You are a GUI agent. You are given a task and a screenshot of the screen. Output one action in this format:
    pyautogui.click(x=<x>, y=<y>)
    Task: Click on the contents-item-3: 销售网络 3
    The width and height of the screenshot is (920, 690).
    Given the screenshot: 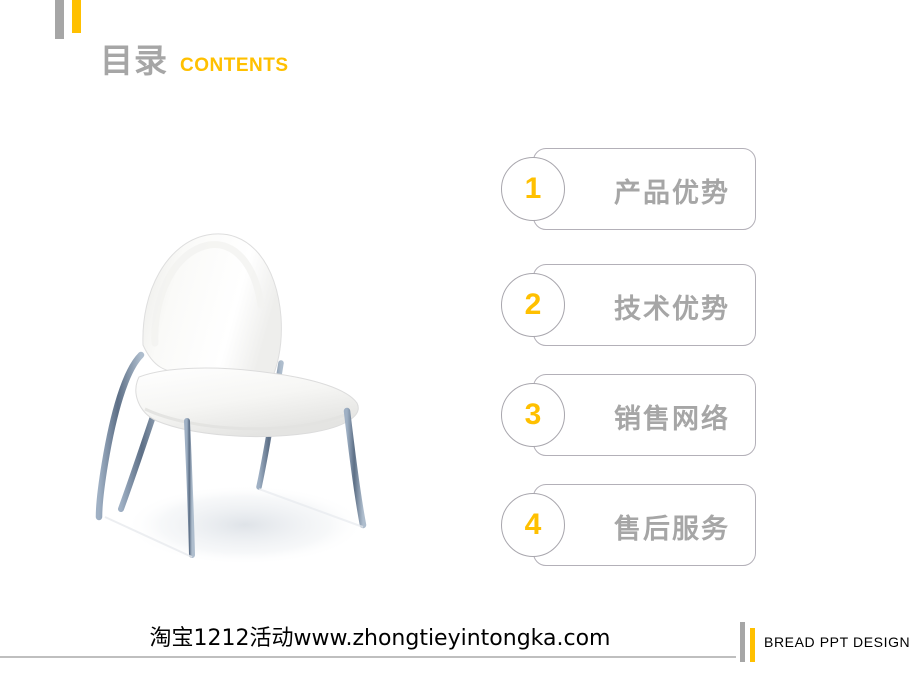 What is the action you would take?
    pyautogui.click(x=629, y=416)
    